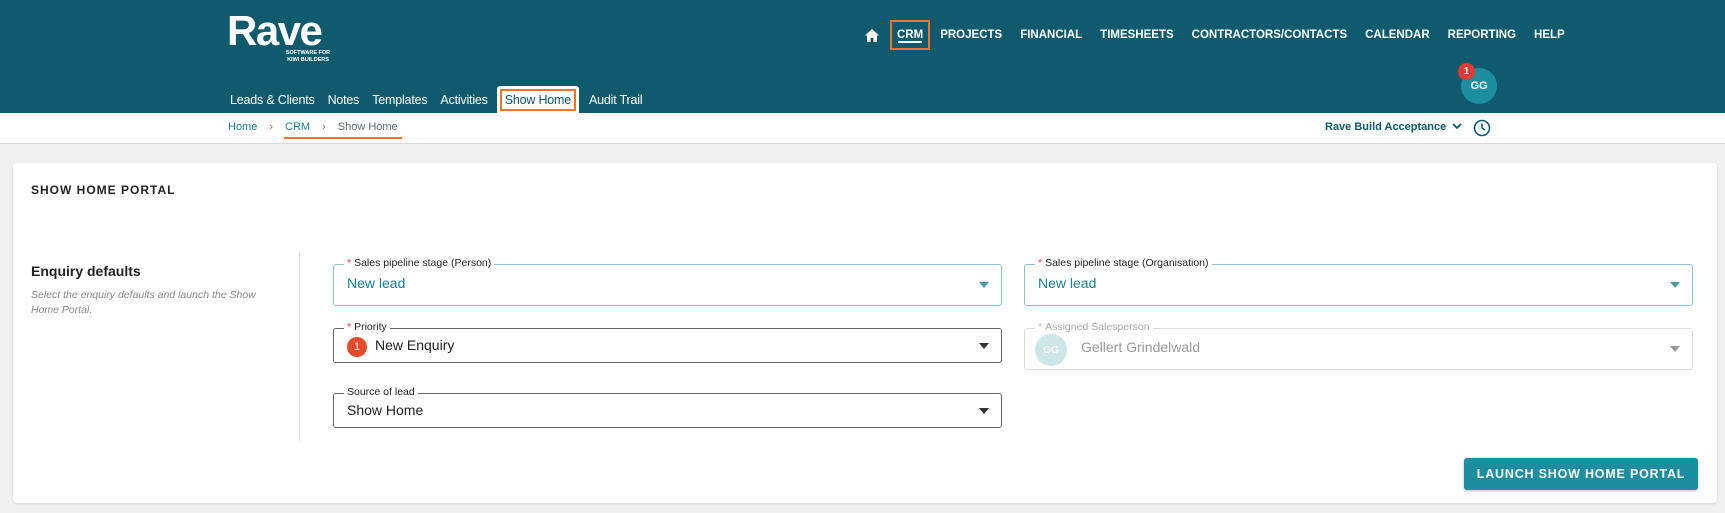 This screenshot has height=513, width=1725. What do you see at coordinates (381, 392) in the screenshot?
I see `source-label: Source of lead` at bounding box center [381, 392].